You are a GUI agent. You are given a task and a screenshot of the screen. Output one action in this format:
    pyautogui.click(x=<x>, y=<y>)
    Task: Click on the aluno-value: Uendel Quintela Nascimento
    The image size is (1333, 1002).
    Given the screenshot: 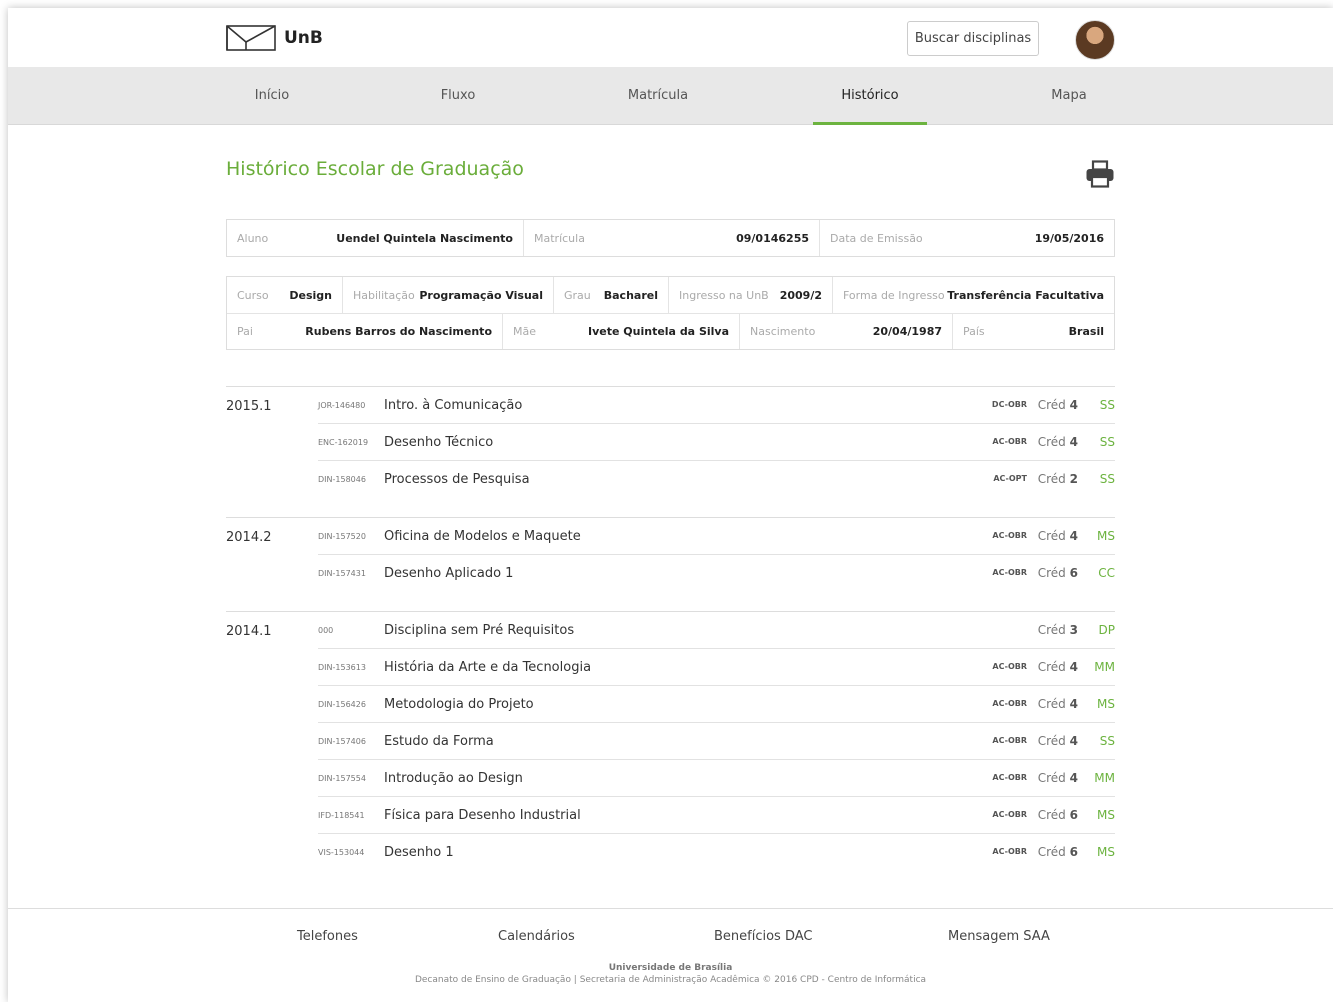 What is the action you would take?
    pyautogui.click(x=424, y=238)
    